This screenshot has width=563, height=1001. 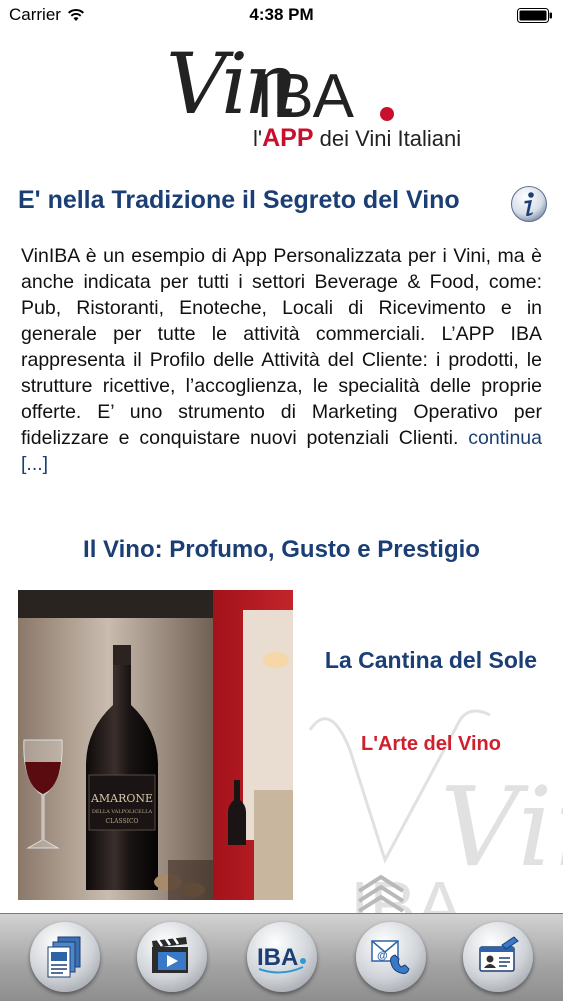 I want to click on svg-text: IBA, so click(x=277, y=957).